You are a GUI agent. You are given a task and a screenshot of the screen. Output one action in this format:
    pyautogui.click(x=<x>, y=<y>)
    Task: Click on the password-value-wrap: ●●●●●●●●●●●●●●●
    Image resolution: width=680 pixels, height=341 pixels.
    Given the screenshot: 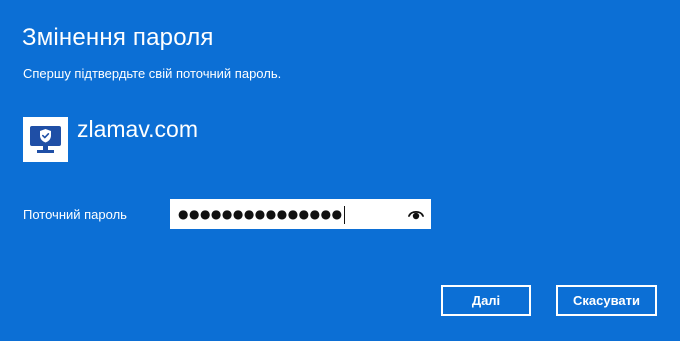 What is the action you would take?
    pyautogui.click(x=261, y=214)
    